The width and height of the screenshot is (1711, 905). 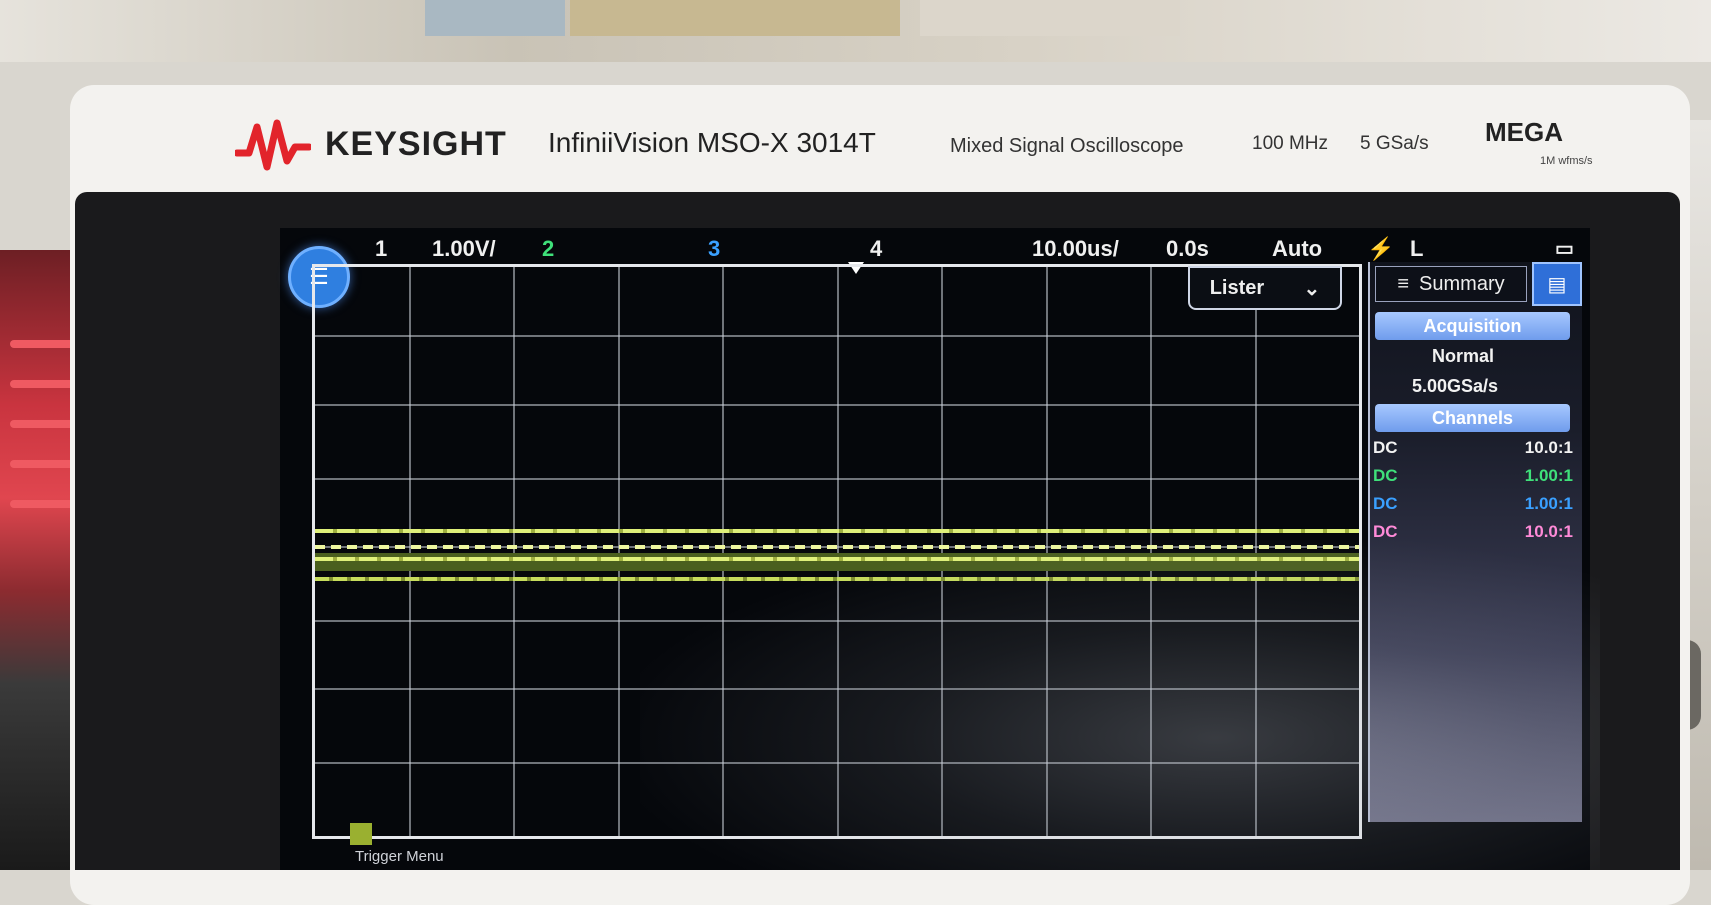 I want to click on document-icon: ▤, so click(x=1557, y=284).